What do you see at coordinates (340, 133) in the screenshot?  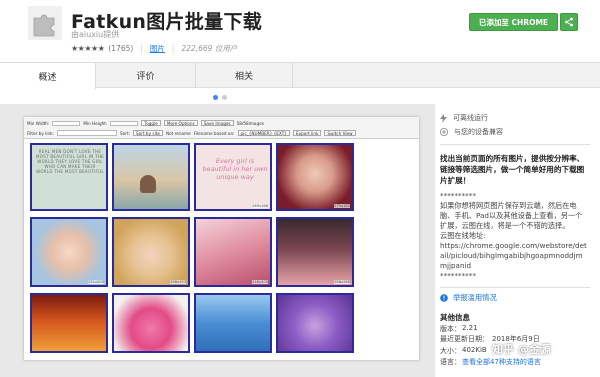 I see `switch-view-button: Switch View` at bounding box center [340, 133].